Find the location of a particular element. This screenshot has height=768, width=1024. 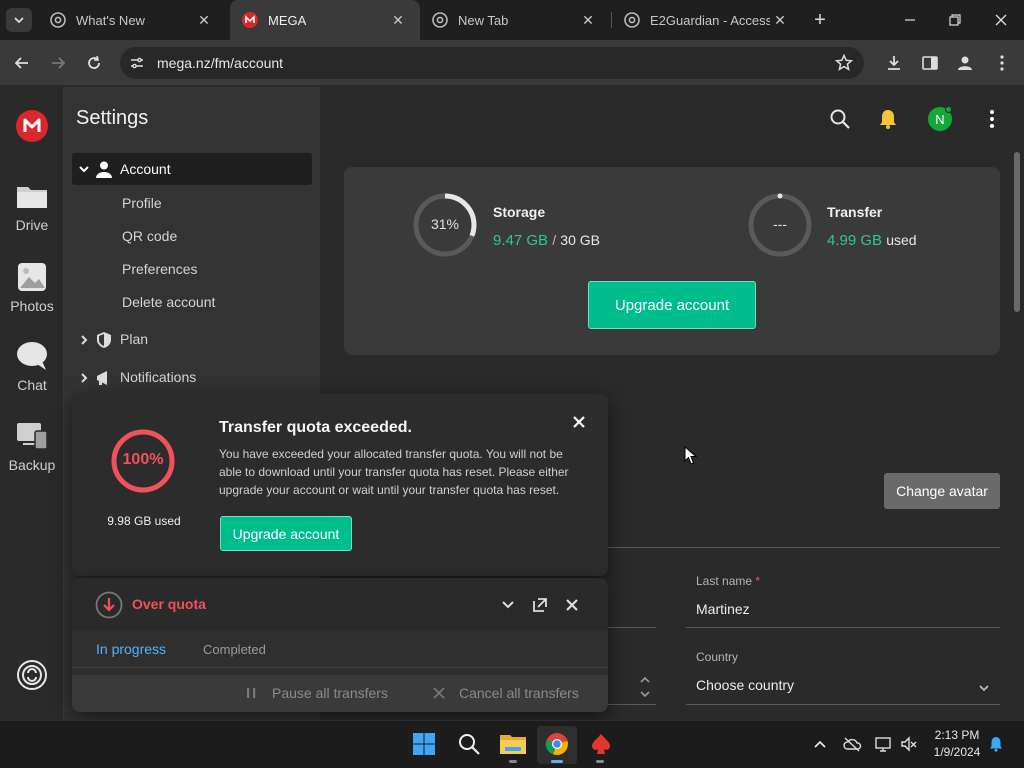

collapse-panel-button is located at coordinates (508, 605).